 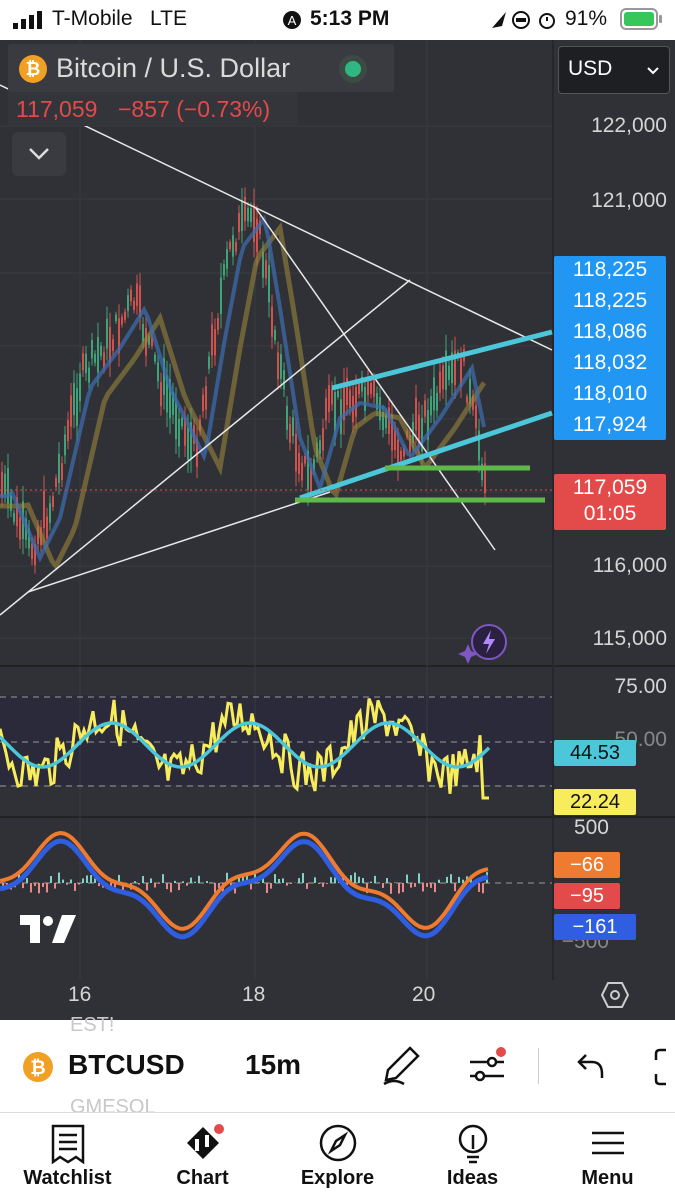 What do you see at coordinates (484, 643) in the screenshot?
I see `ai-assistant-icon` at bounding box center [484, 643].